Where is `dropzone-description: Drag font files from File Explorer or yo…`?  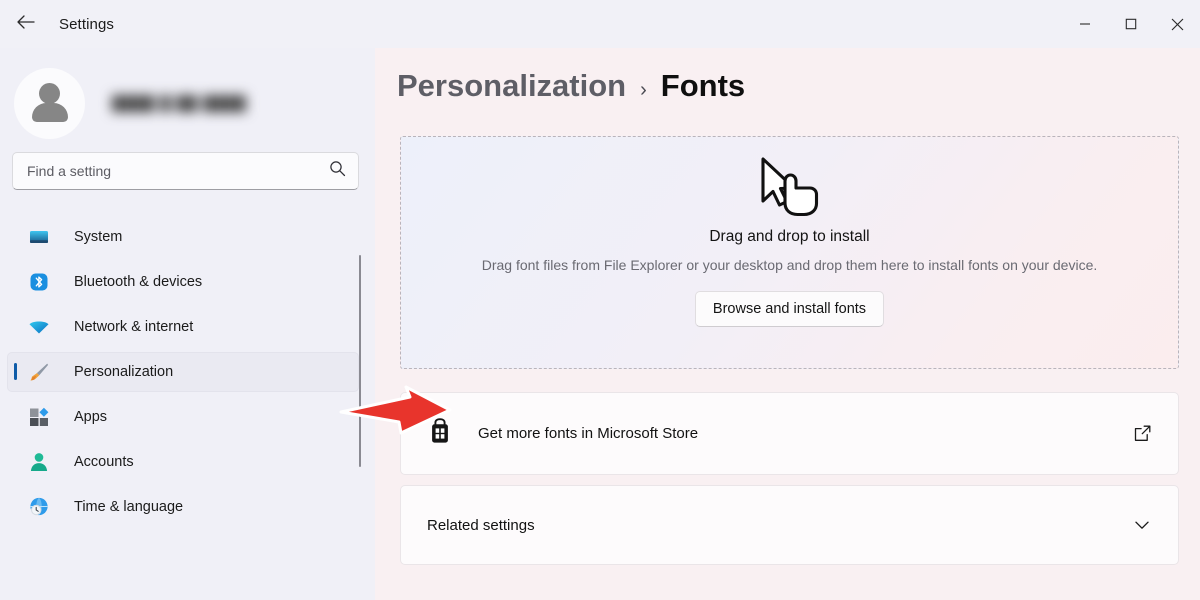 dropzone-description: Drag font files from File Explorer or yo… is located at coordinates (789, 265).